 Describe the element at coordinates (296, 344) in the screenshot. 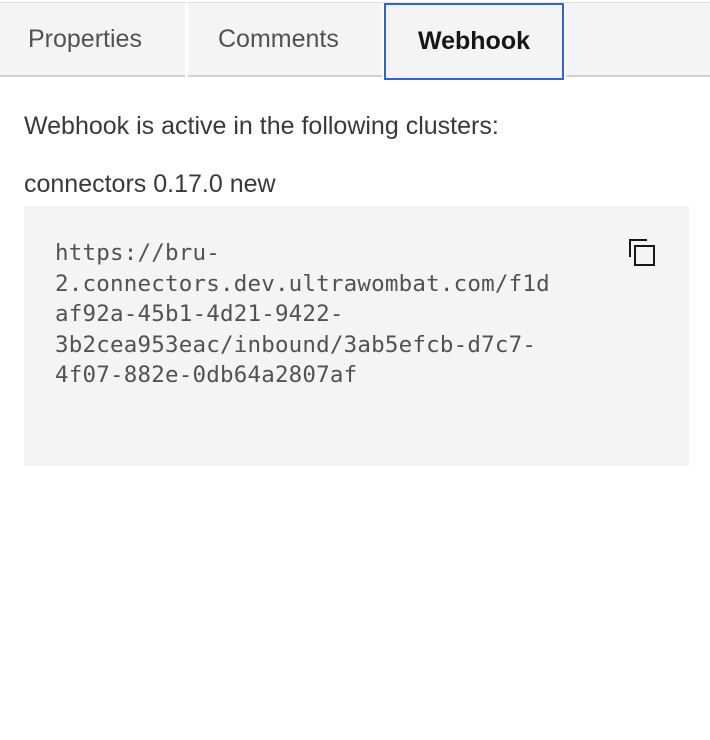

I see `webhook-url-line: 3b2cea953eac/inbound/3ab5efcb-d7c7-` at that location.